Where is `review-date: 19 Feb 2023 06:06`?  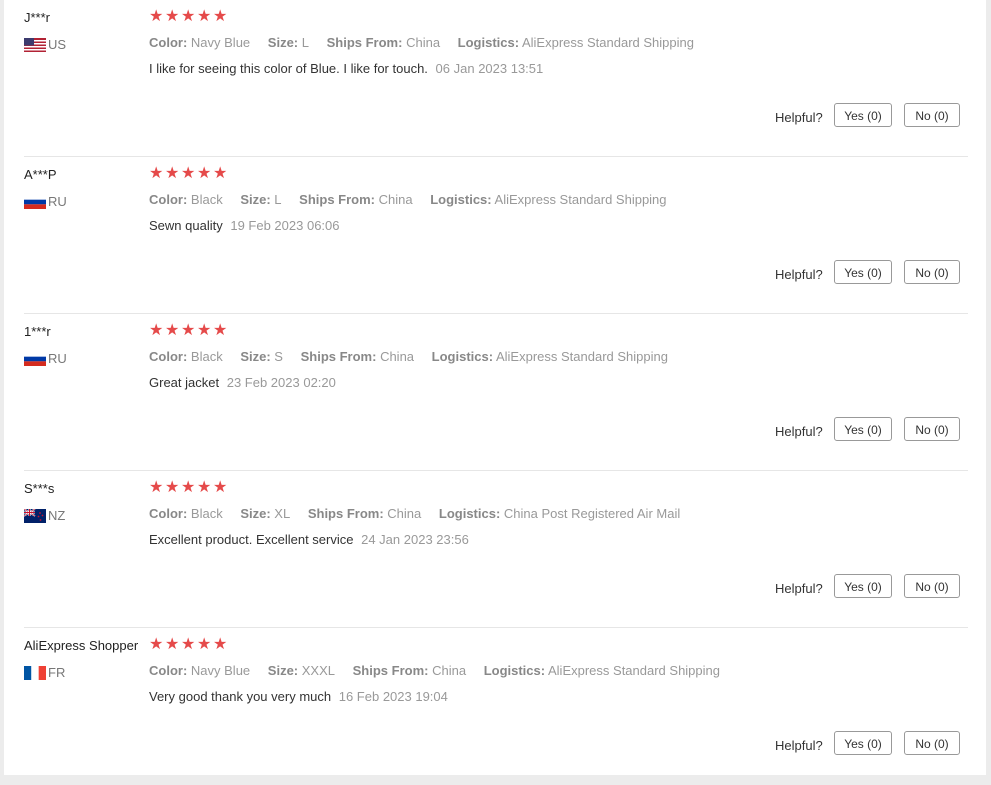
review-date: 19 Feb 2023 06:06 is located at coordinates (285, 225).